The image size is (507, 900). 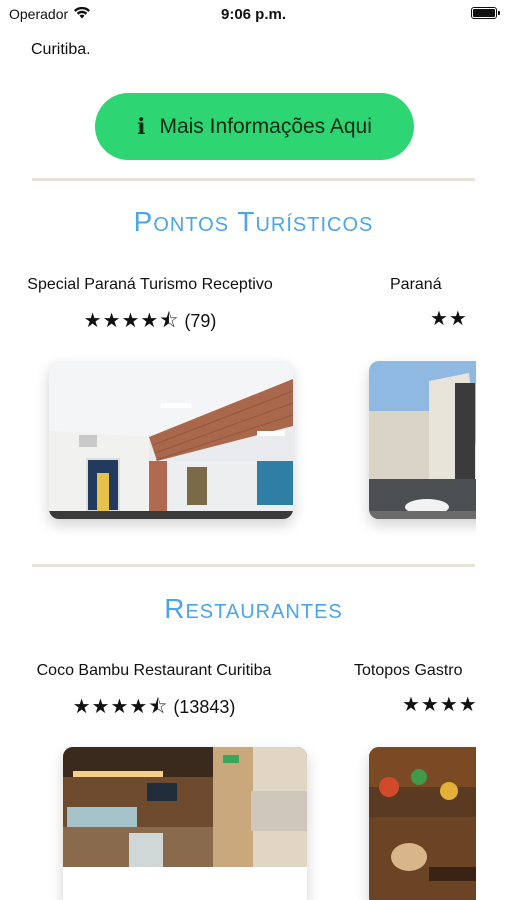 I want to click on card-rating: ★★★★⯪ (79), so click(x=150, y=323).